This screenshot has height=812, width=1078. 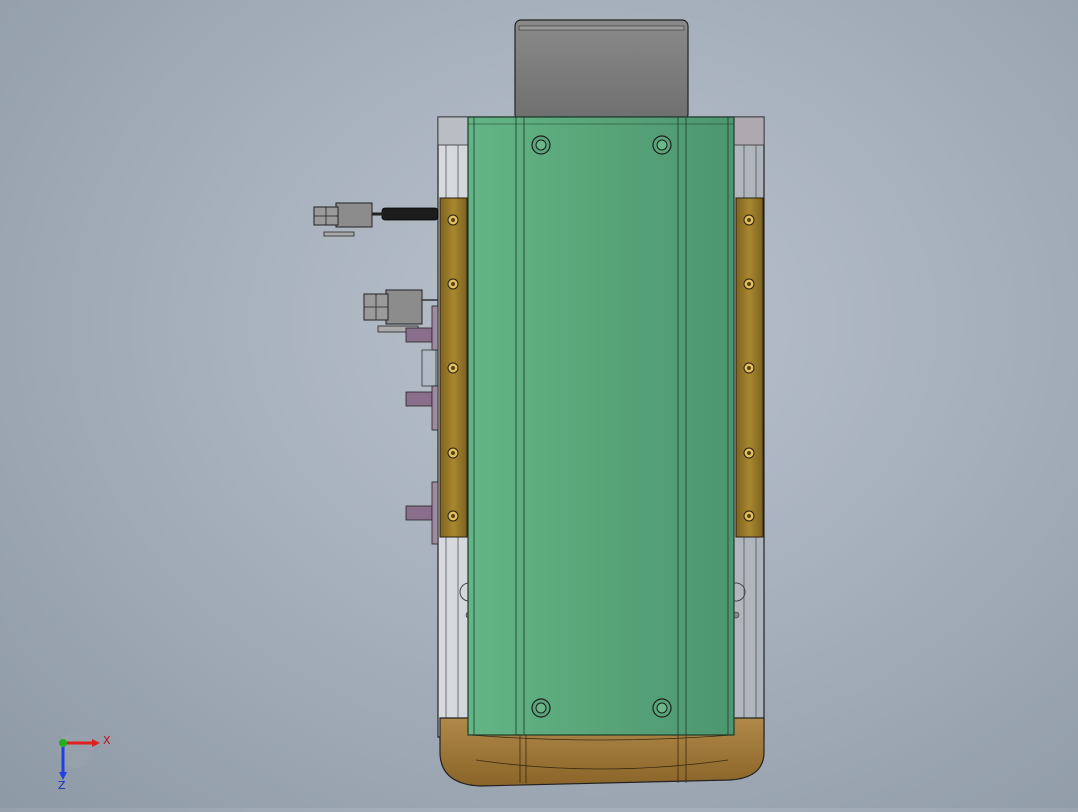 What do you see at coordinates (107, 740) in the screenshot?
I see `x-axis-label: X` at bounding box center [107, 740].